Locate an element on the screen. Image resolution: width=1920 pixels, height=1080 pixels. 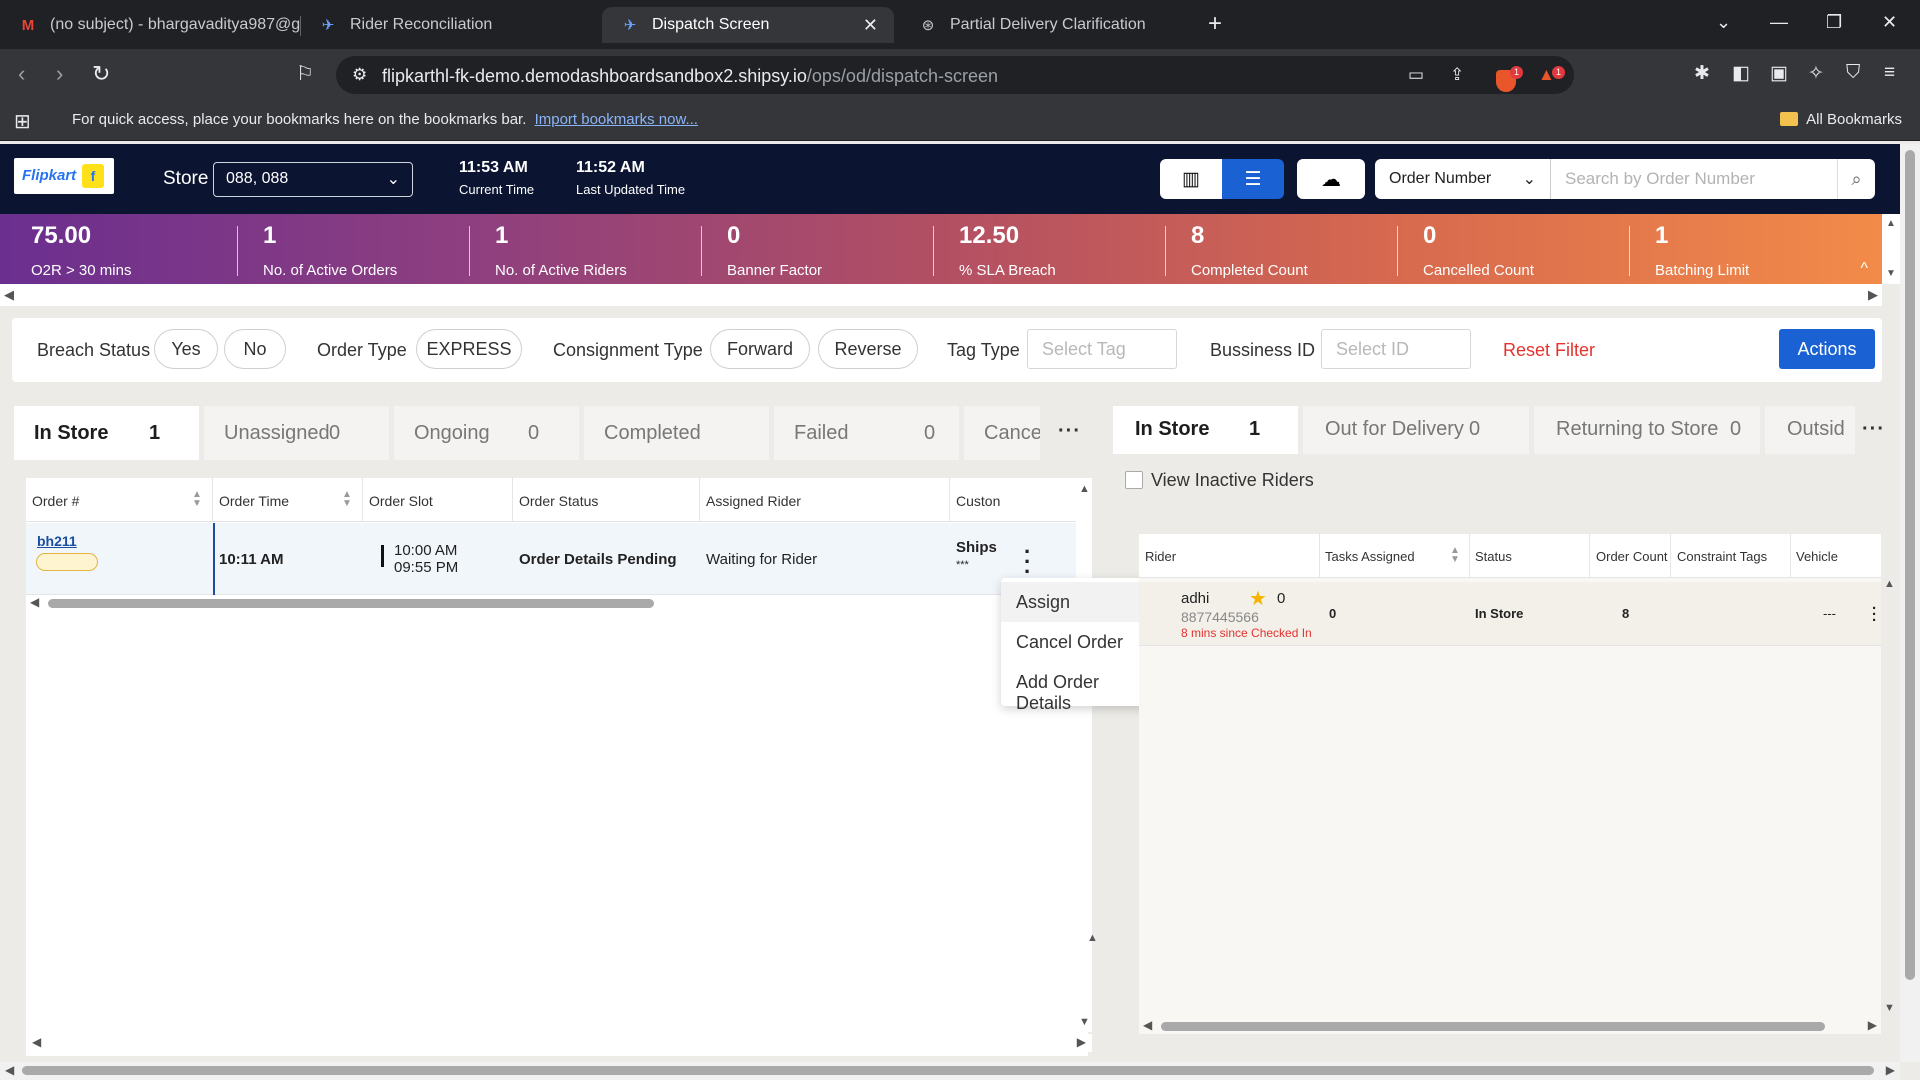
vpn-icon: ⛉ is located at coordinates (1853, 73).